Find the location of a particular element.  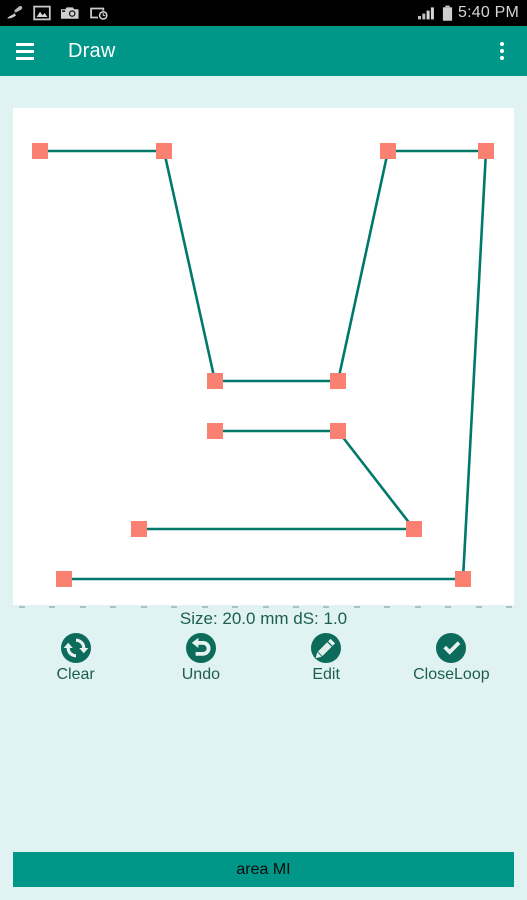

inner-polyline is located at coordinates (278, 480).